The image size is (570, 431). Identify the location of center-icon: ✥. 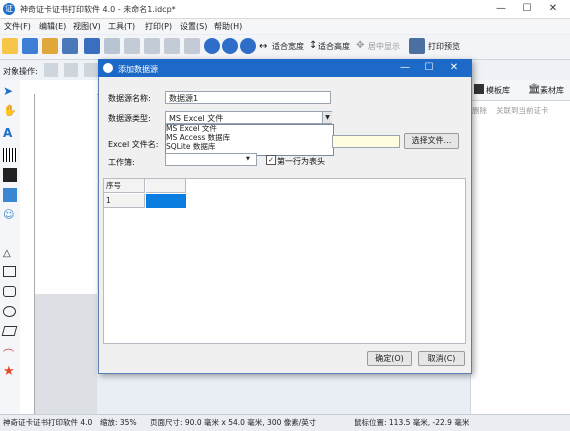
(360, 45).